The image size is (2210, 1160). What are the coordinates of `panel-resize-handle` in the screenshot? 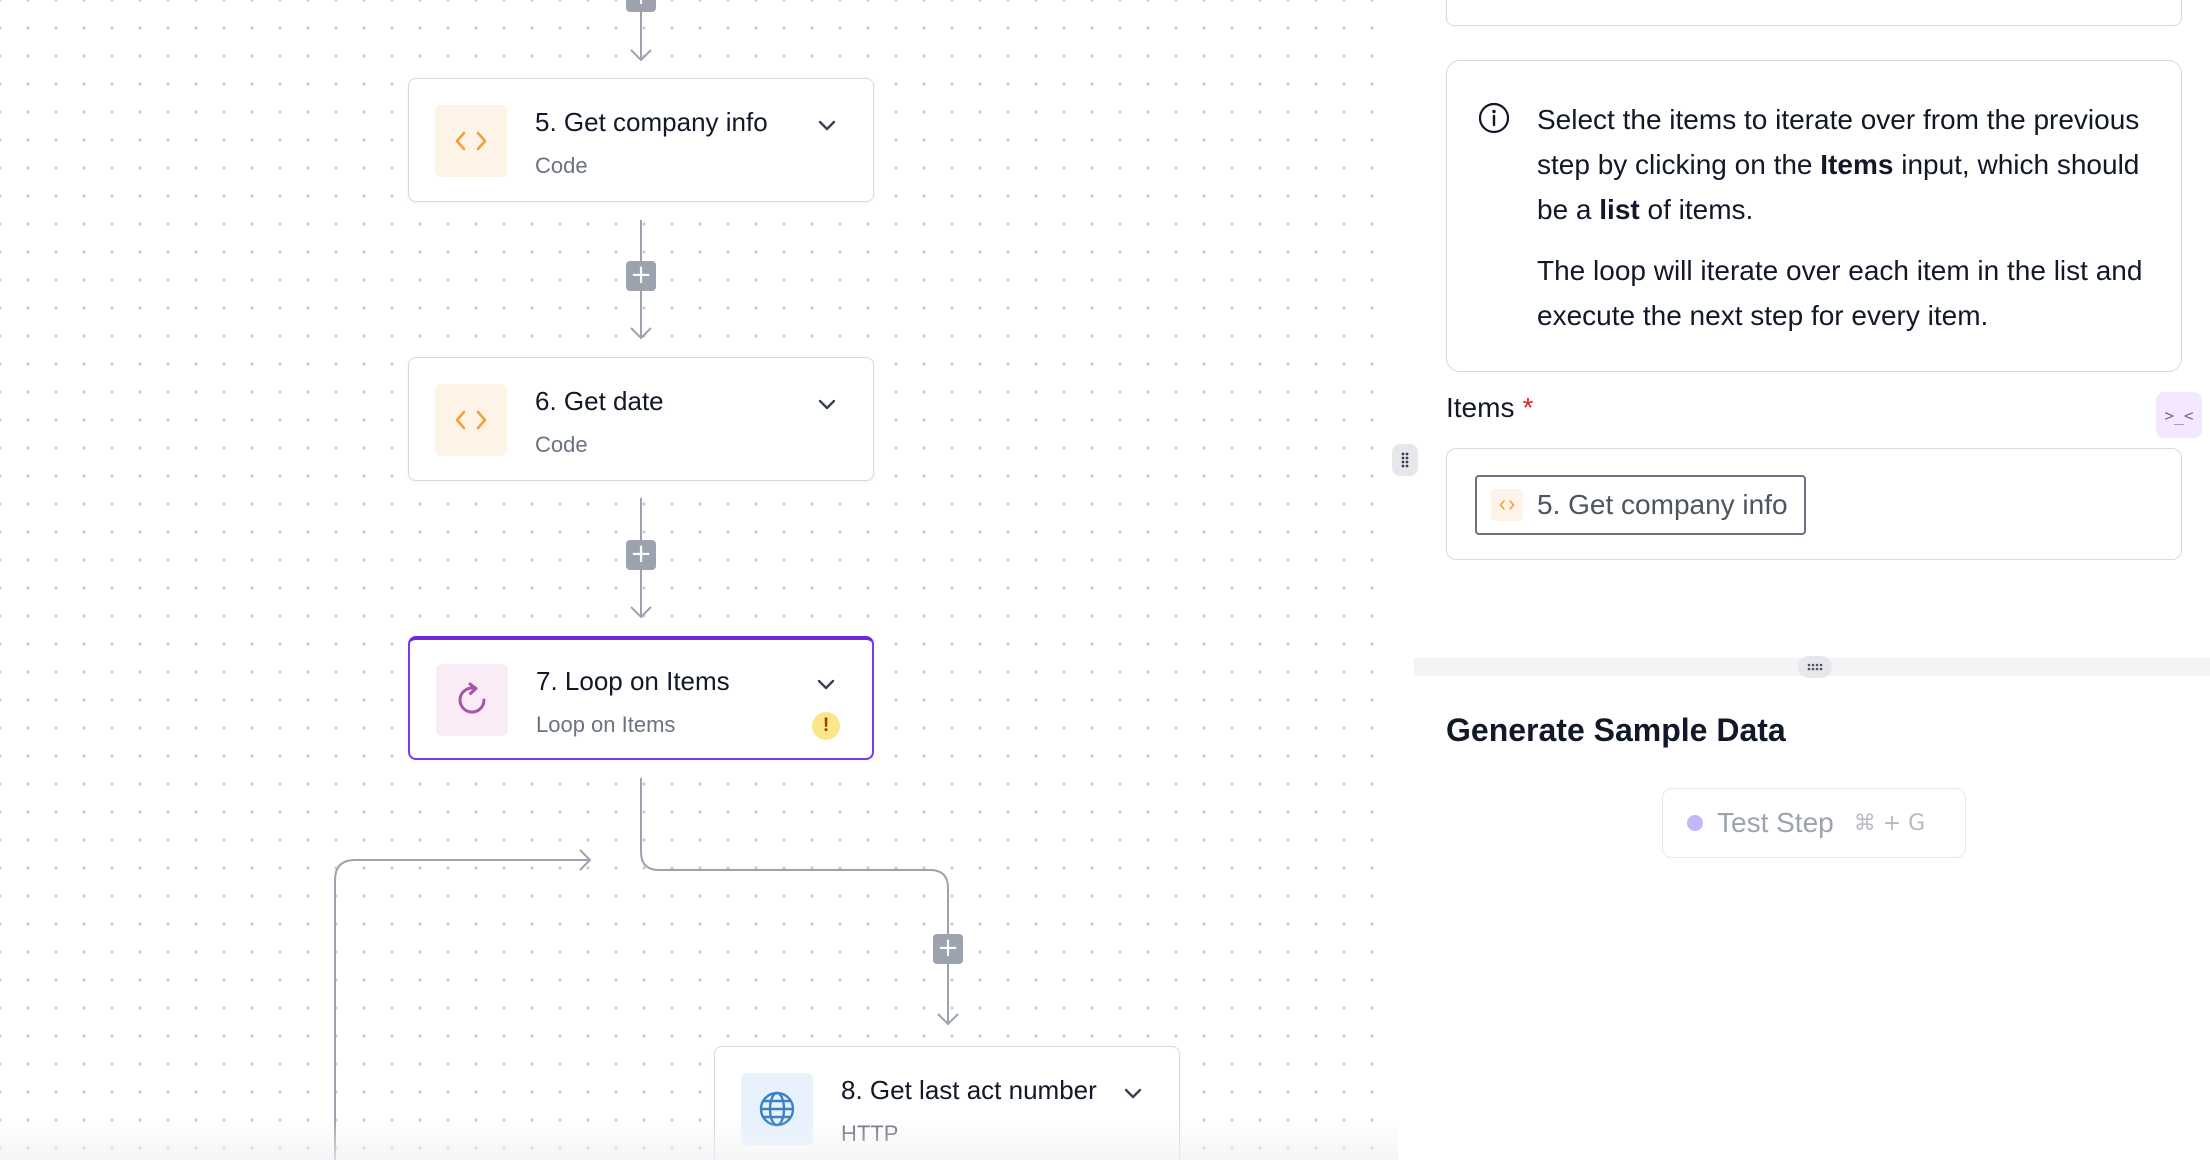 It's located at (1405, 460).